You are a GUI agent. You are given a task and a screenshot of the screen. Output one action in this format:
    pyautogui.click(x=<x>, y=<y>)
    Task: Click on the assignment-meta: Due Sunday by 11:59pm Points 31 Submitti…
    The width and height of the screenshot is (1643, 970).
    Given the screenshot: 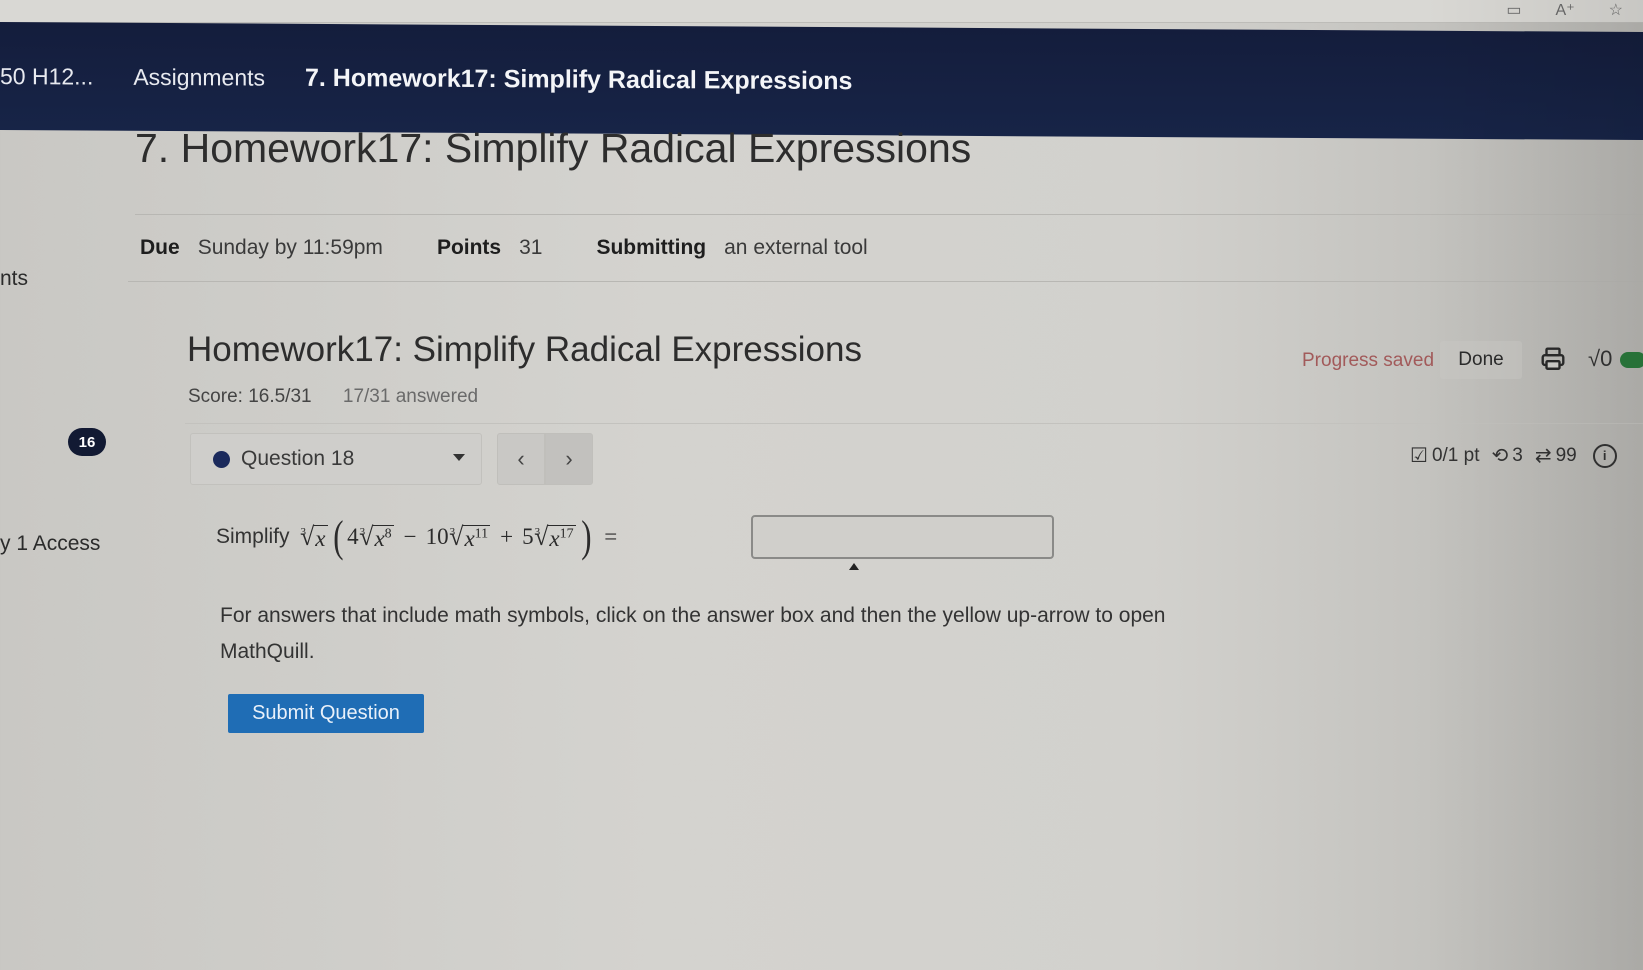 What is the action you would take?
    pyautogui.click(x=531, y=248)
    